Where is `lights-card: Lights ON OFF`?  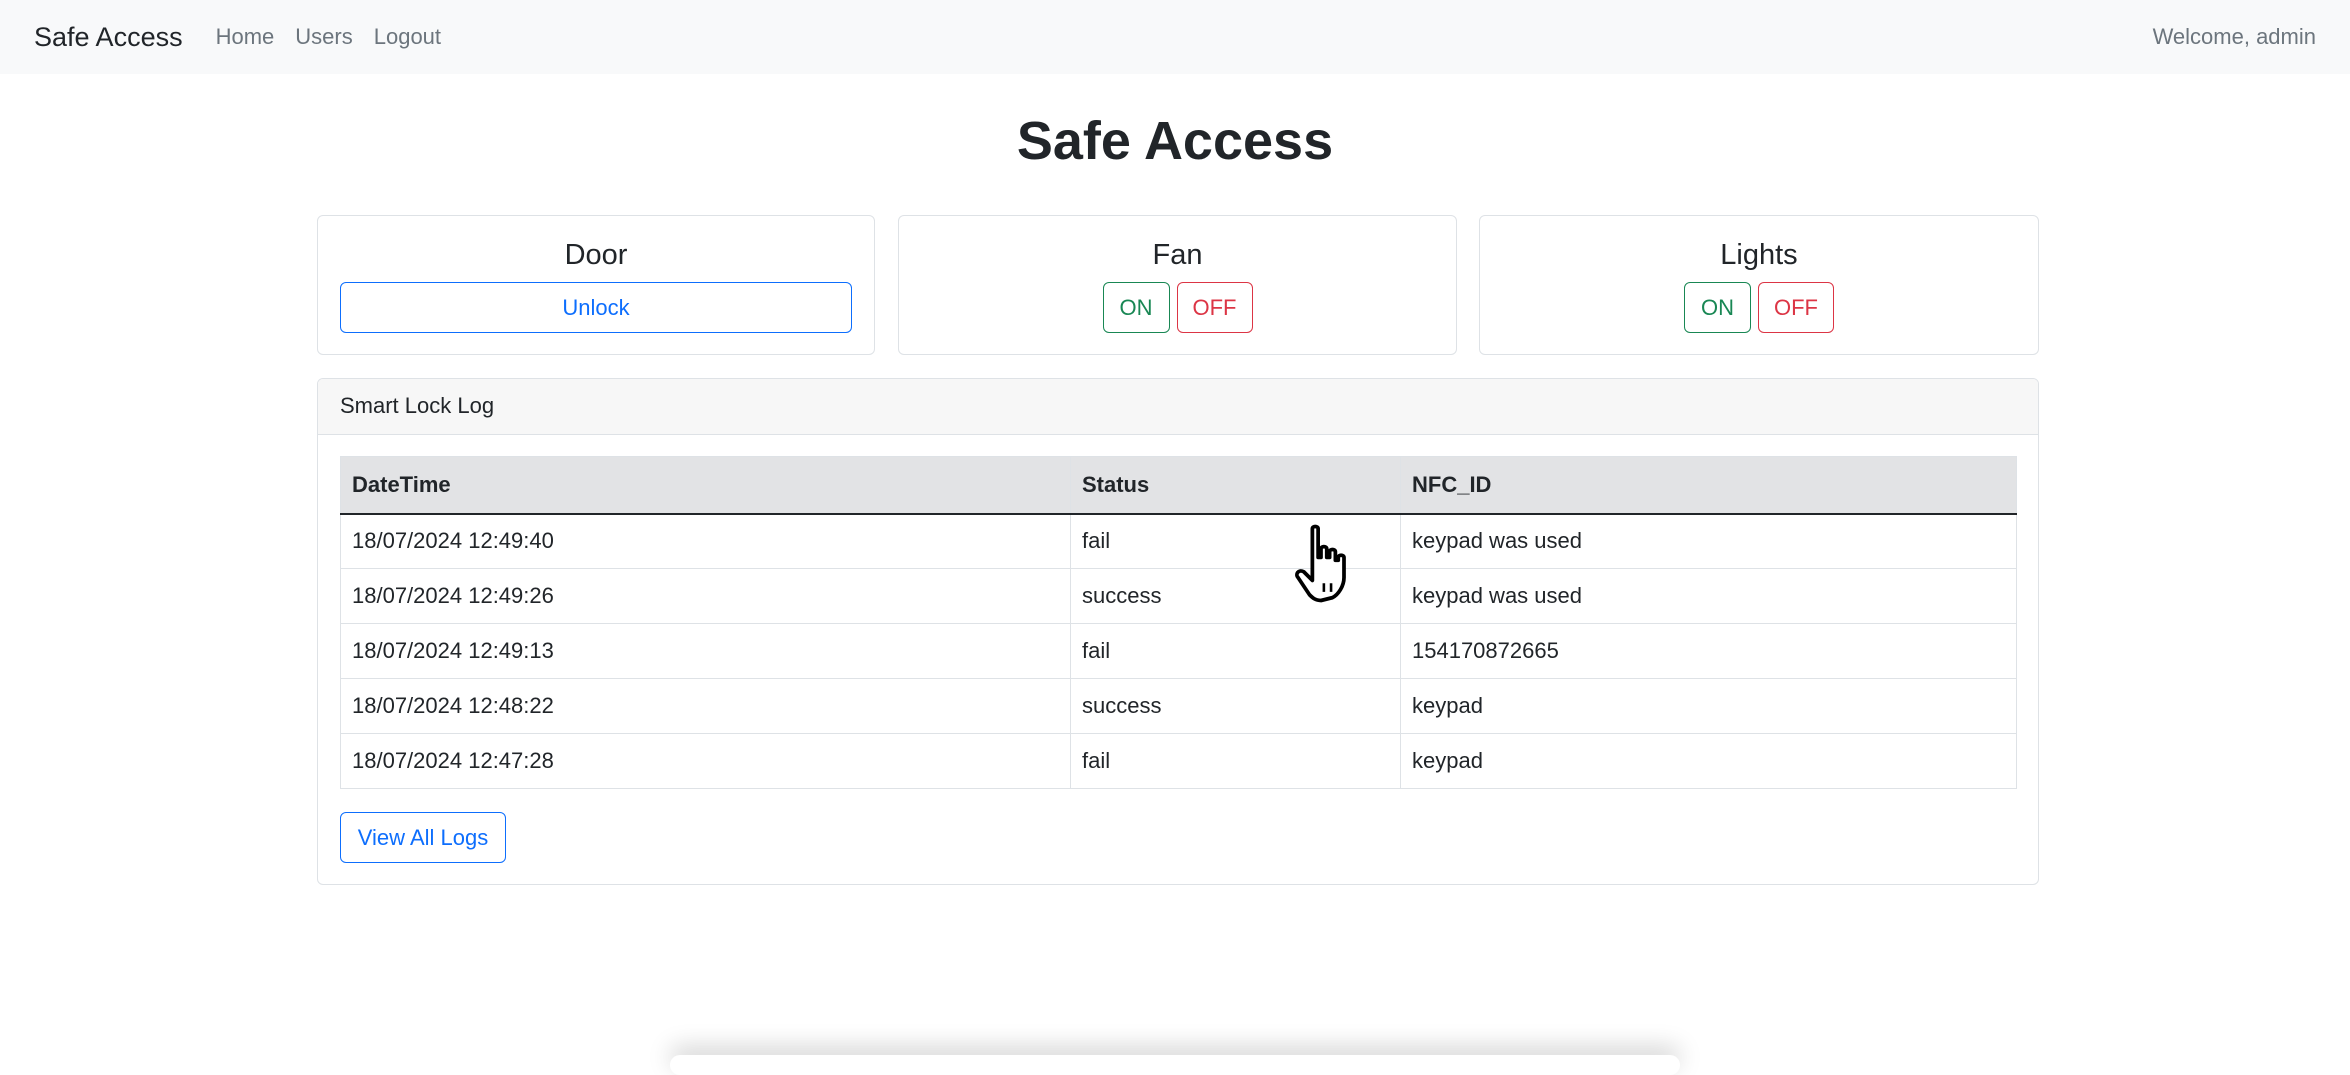
lights-card: Lights ON OFF is located at coordinates (1759, 285).